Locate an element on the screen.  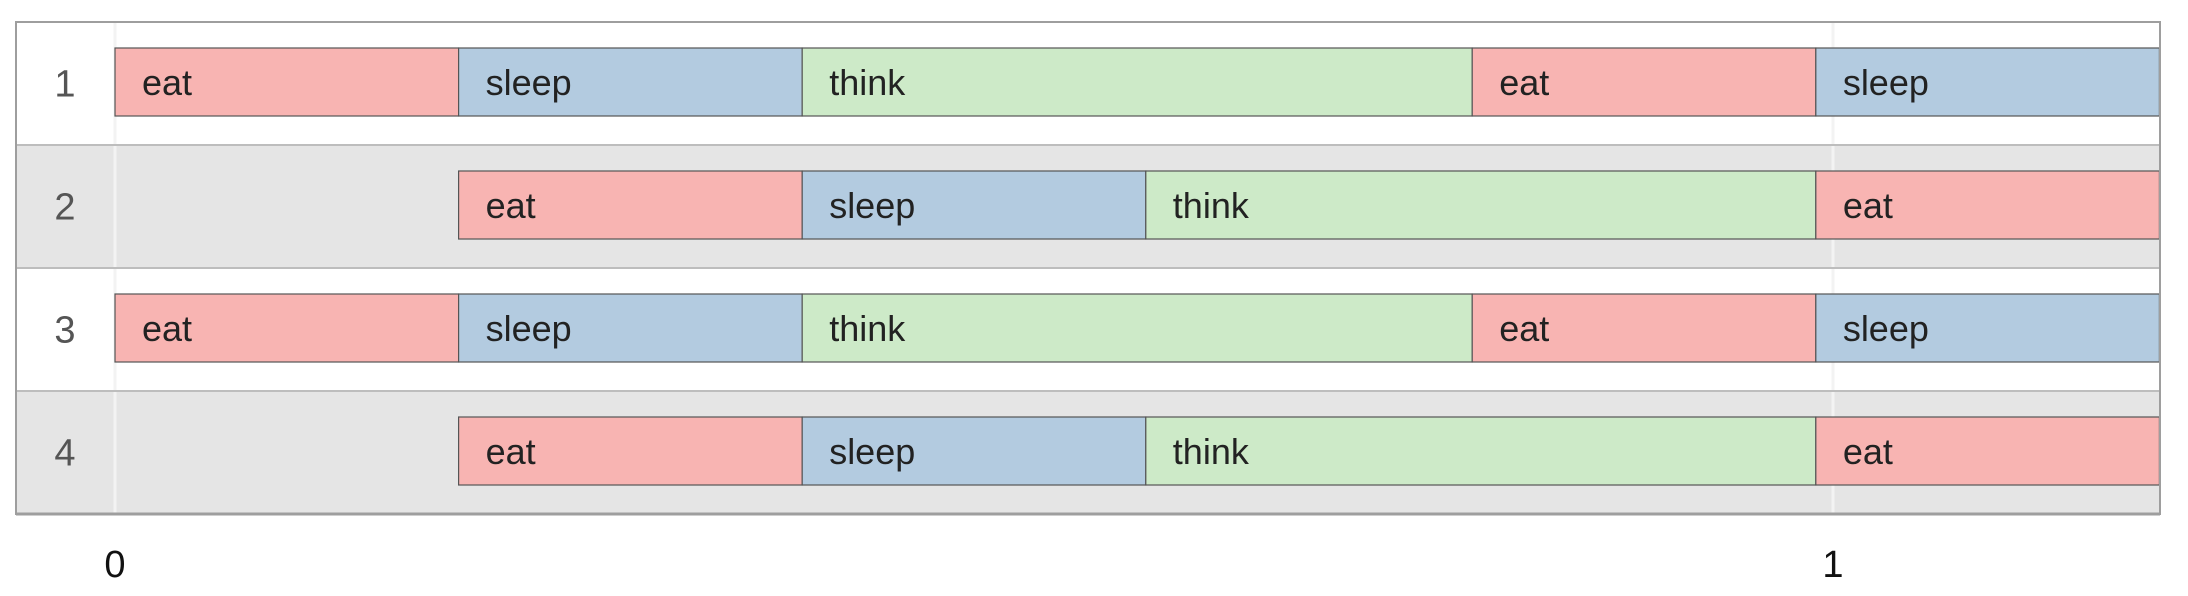
x-tick-label: 0 is located at coordinates (114, 565).